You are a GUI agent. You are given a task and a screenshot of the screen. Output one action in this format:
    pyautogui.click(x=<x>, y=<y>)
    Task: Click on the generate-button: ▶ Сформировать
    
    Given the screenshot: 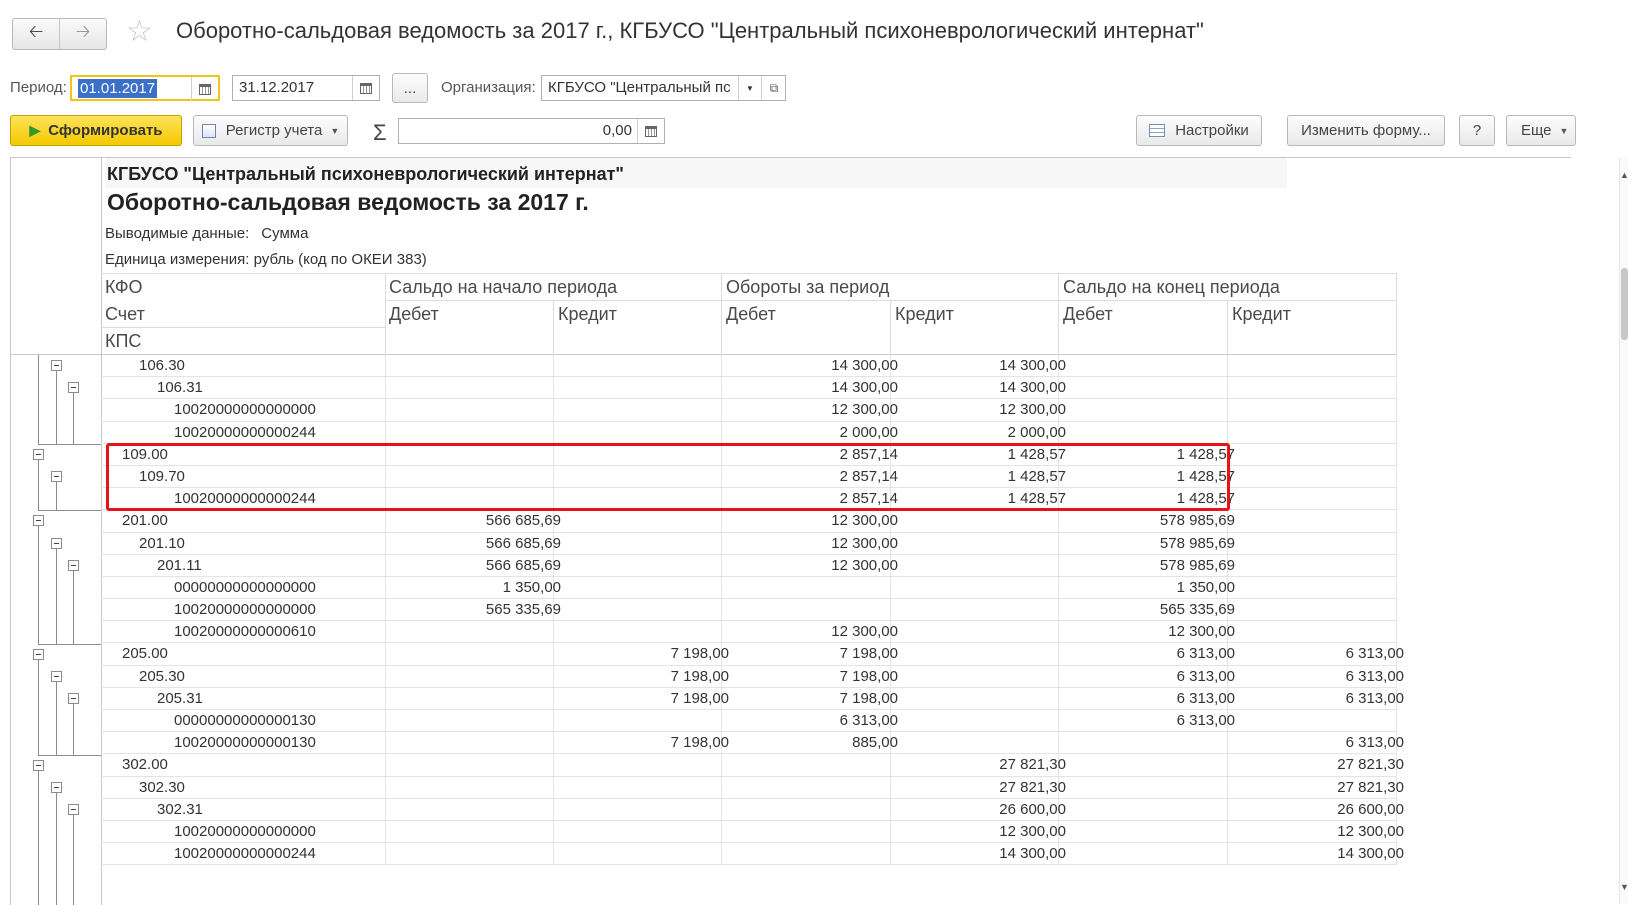 What is the action you would take?
    pyautogui.click(x=96, y=130)
    